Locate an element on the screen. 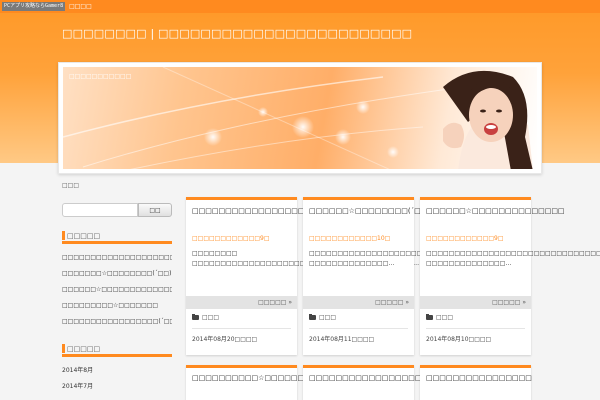 The height and width of the screenshot is (400, 600). post-date: 2014年08月10□□□□ is located at coordinates (459, 339).